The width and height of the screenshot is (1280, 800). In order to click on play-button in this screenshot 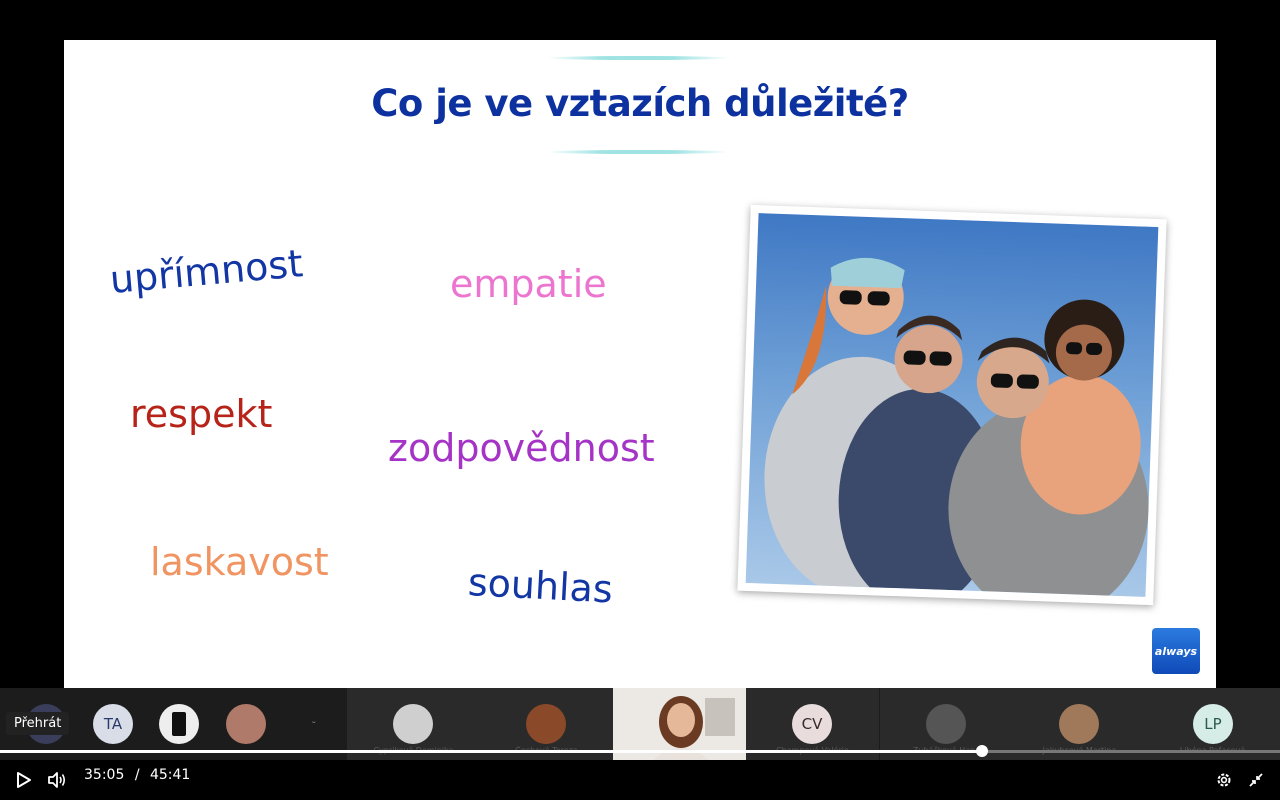, I will do `click(24, 780)`.